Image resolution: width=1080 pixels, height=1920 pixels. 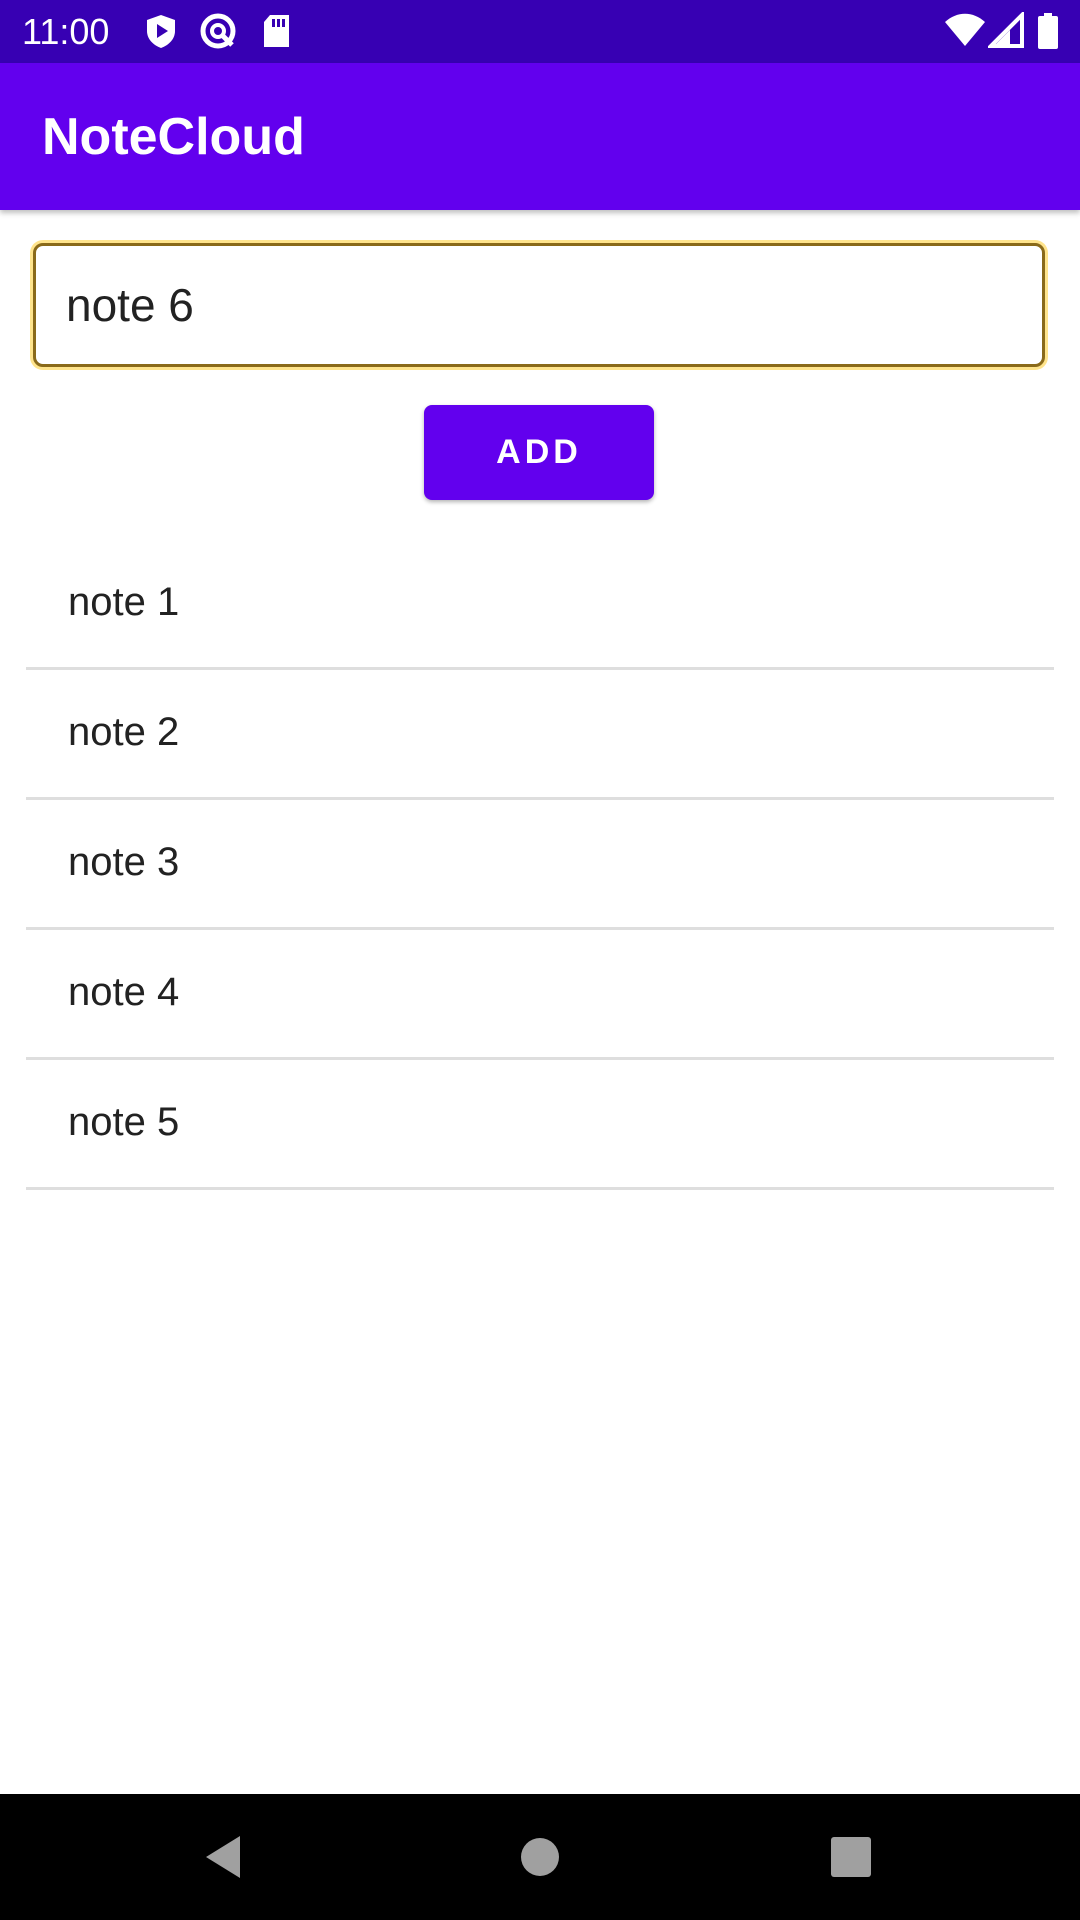 I want to click on note-list-item: note 3, so click(x=540, y=865).